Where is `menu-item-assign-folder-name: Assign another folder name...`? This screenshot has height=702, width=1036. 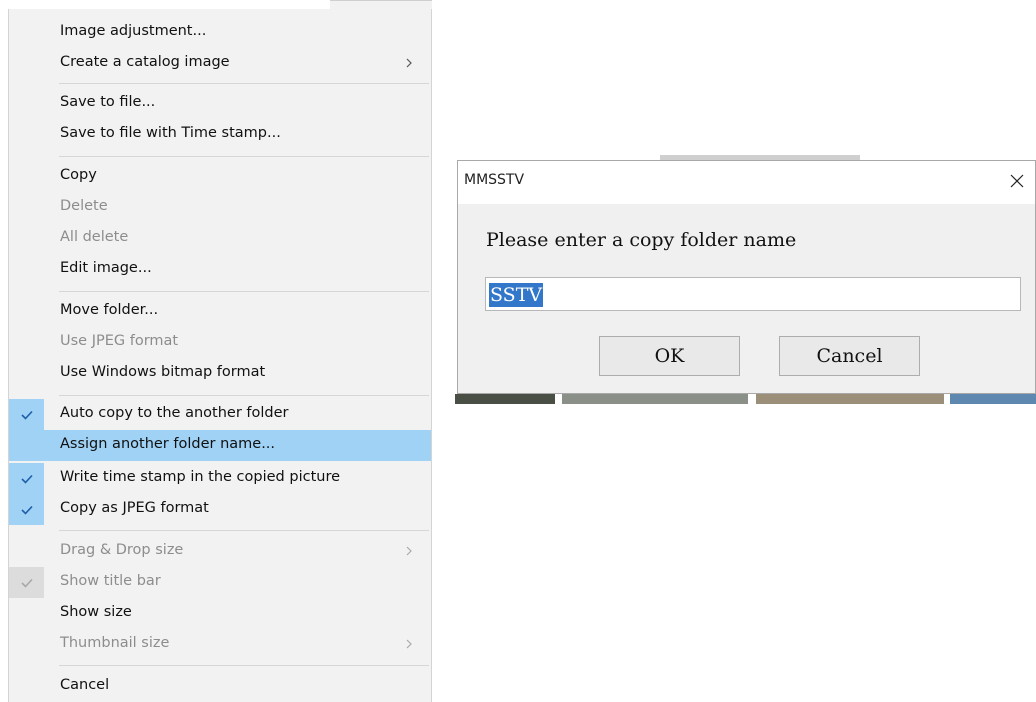
menu-item-assign-folder-name: Assign another folder name... is located at coordinates (220, 445).